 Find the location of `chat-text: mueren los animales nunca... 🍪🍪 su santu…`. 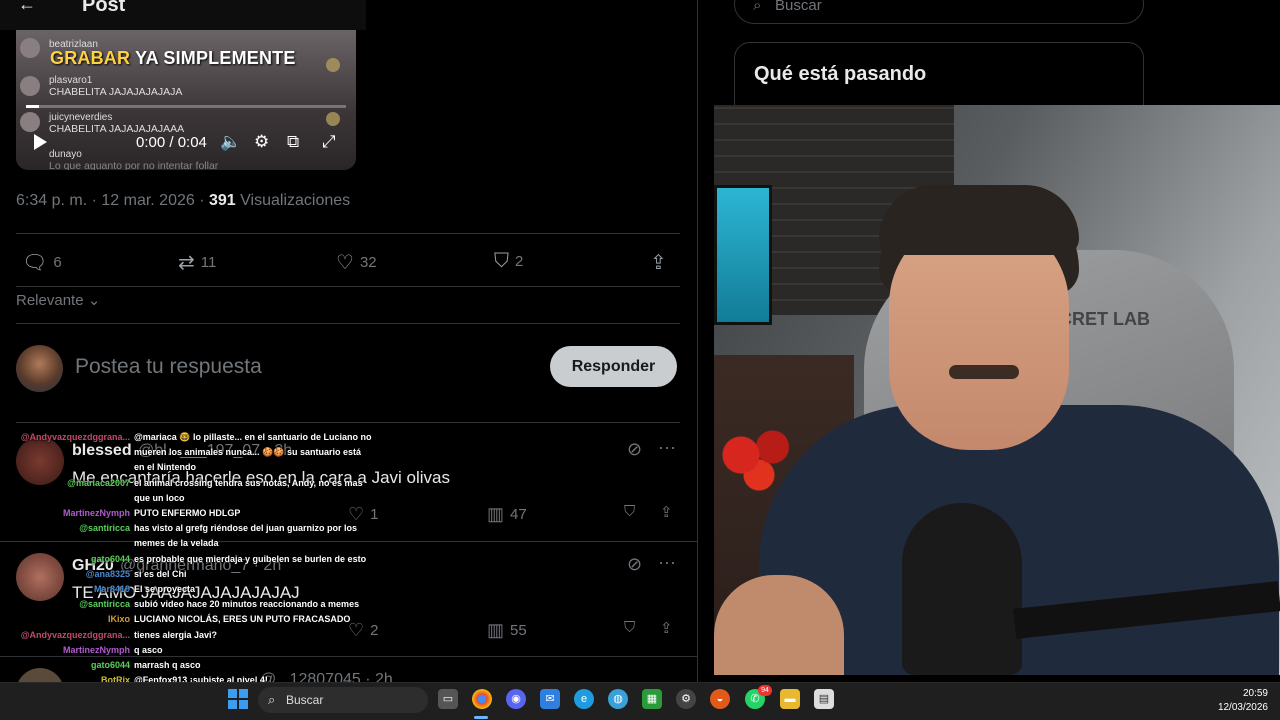

chat-text: mueren los animales nunca... 🍪🍪 su santu… is located at coordinates (247, 452).